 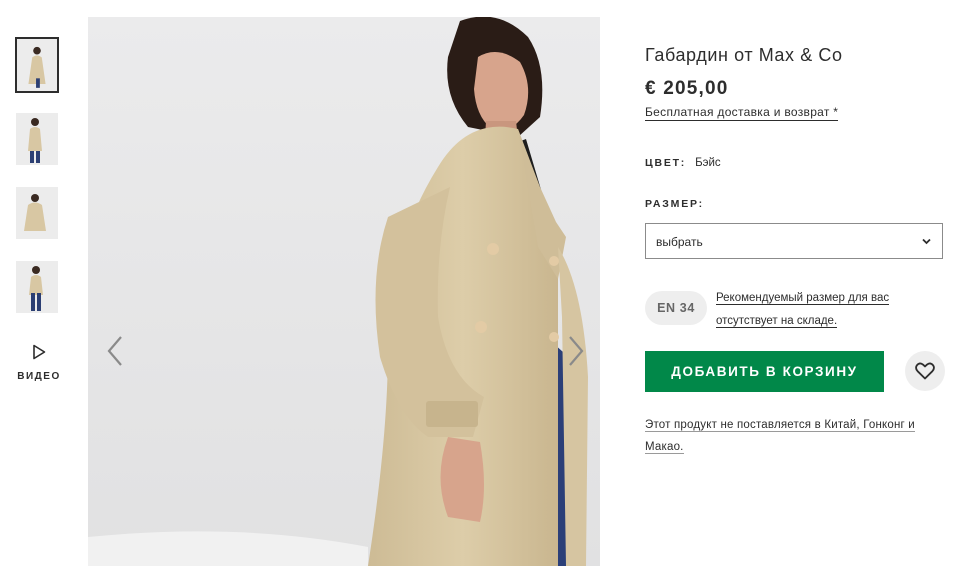 I want to click on chevron-left-icon, so click(x=115, y=351).